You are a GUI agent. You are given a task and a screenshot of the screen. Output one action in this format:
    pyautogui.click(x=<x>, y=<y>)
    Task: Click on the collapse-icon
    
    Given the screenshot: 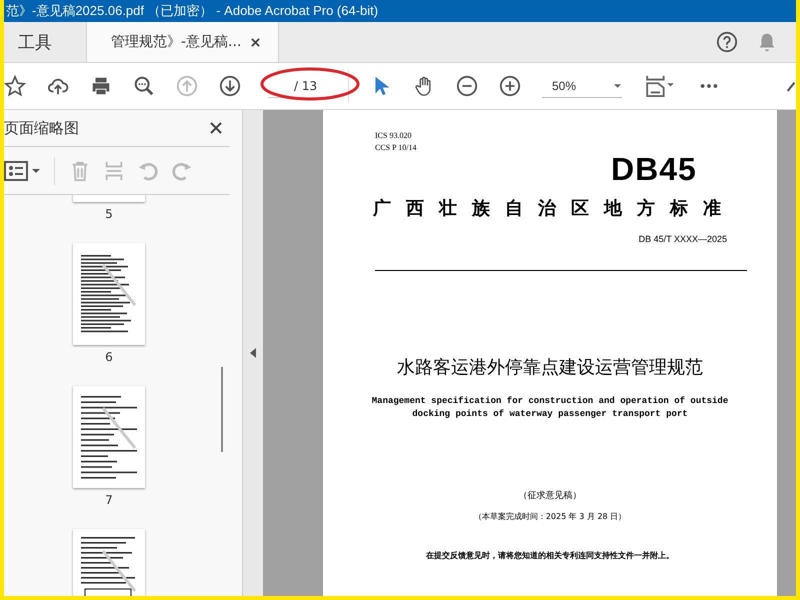 What is the action you would take?
    pyautogui.click(x=253, y=353)
    